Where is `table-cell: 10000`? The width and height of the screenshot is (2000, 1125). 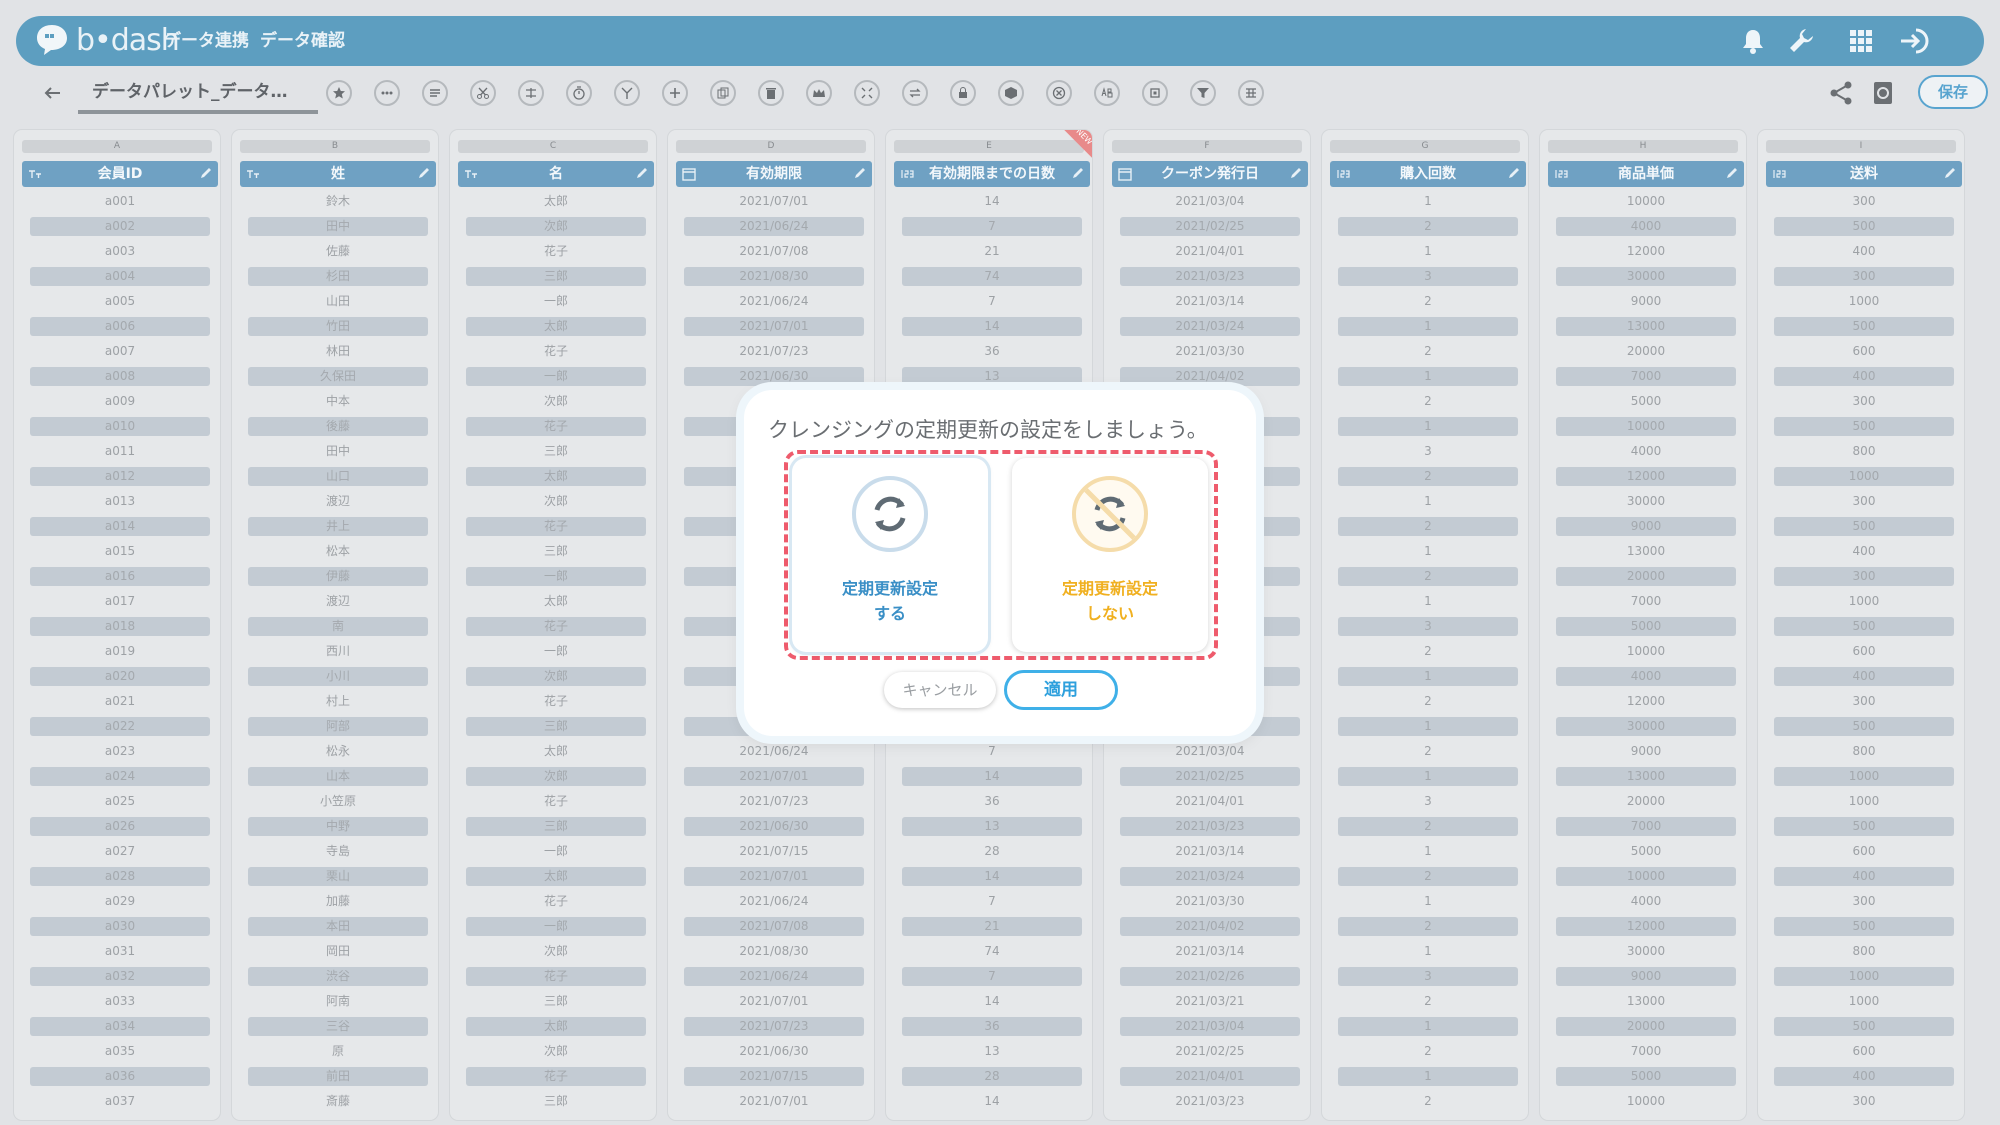
table-cell: 10000 is located at coordinates (1646, 426).